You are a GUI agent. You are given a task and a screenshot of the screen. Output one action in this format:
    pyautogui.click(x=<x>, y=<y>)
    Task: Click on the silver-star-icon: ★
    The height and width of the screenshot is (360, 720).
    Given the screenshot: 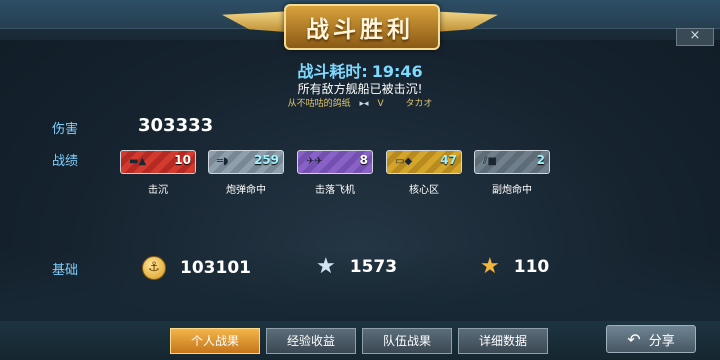 What is the action you would take?
    pyautogui.click(x=326, y=266)
    